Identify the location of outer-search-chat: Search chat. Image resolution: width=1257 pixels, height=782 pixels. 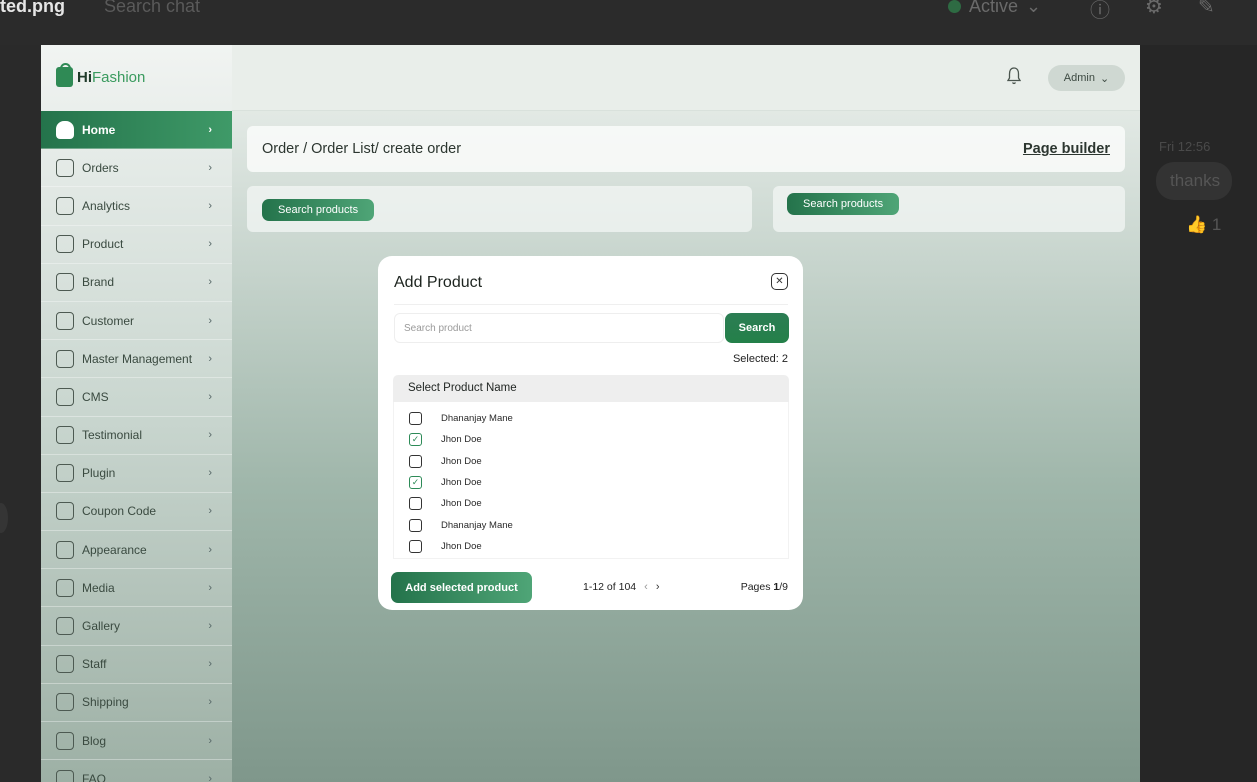
(152, 8).